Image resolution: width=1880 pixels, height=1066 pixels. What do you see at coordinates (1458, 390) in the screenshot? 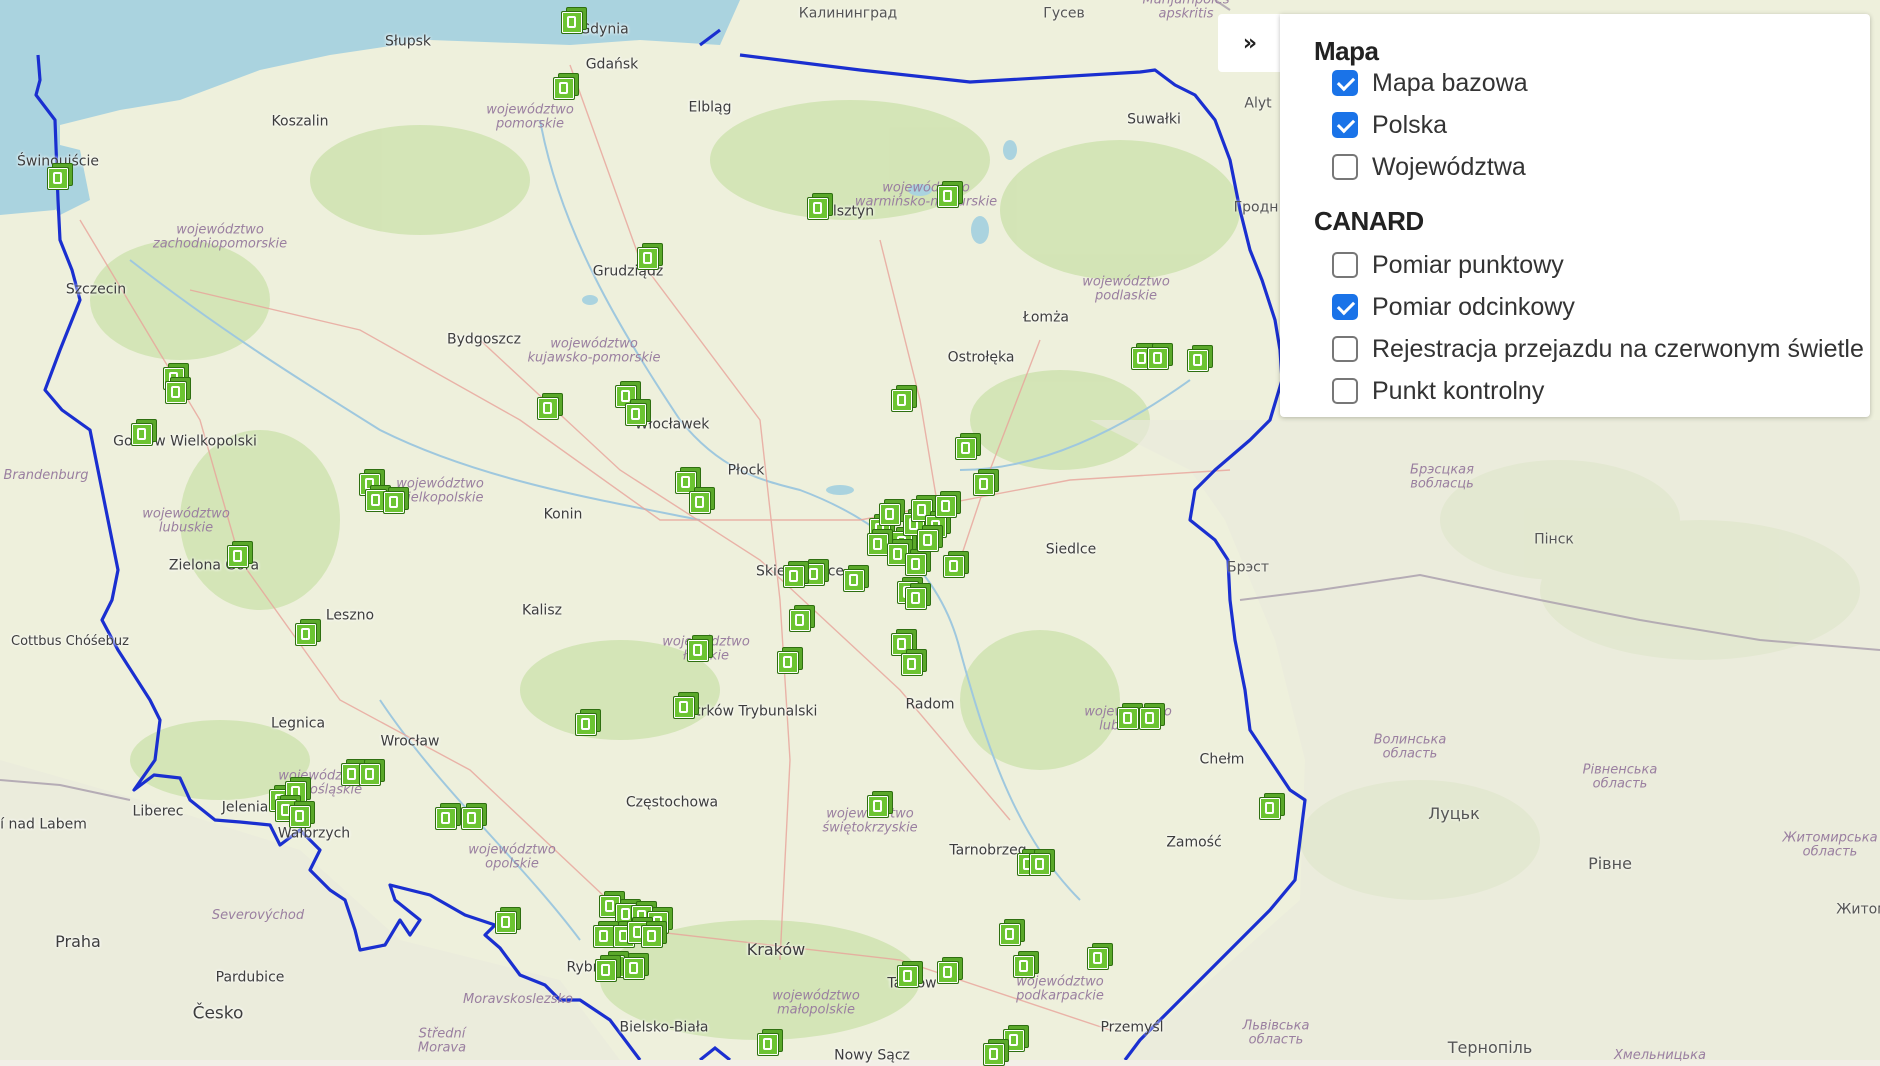
I see `layer-label: Punkt kontrolny` at bounding box center [1458, 390].